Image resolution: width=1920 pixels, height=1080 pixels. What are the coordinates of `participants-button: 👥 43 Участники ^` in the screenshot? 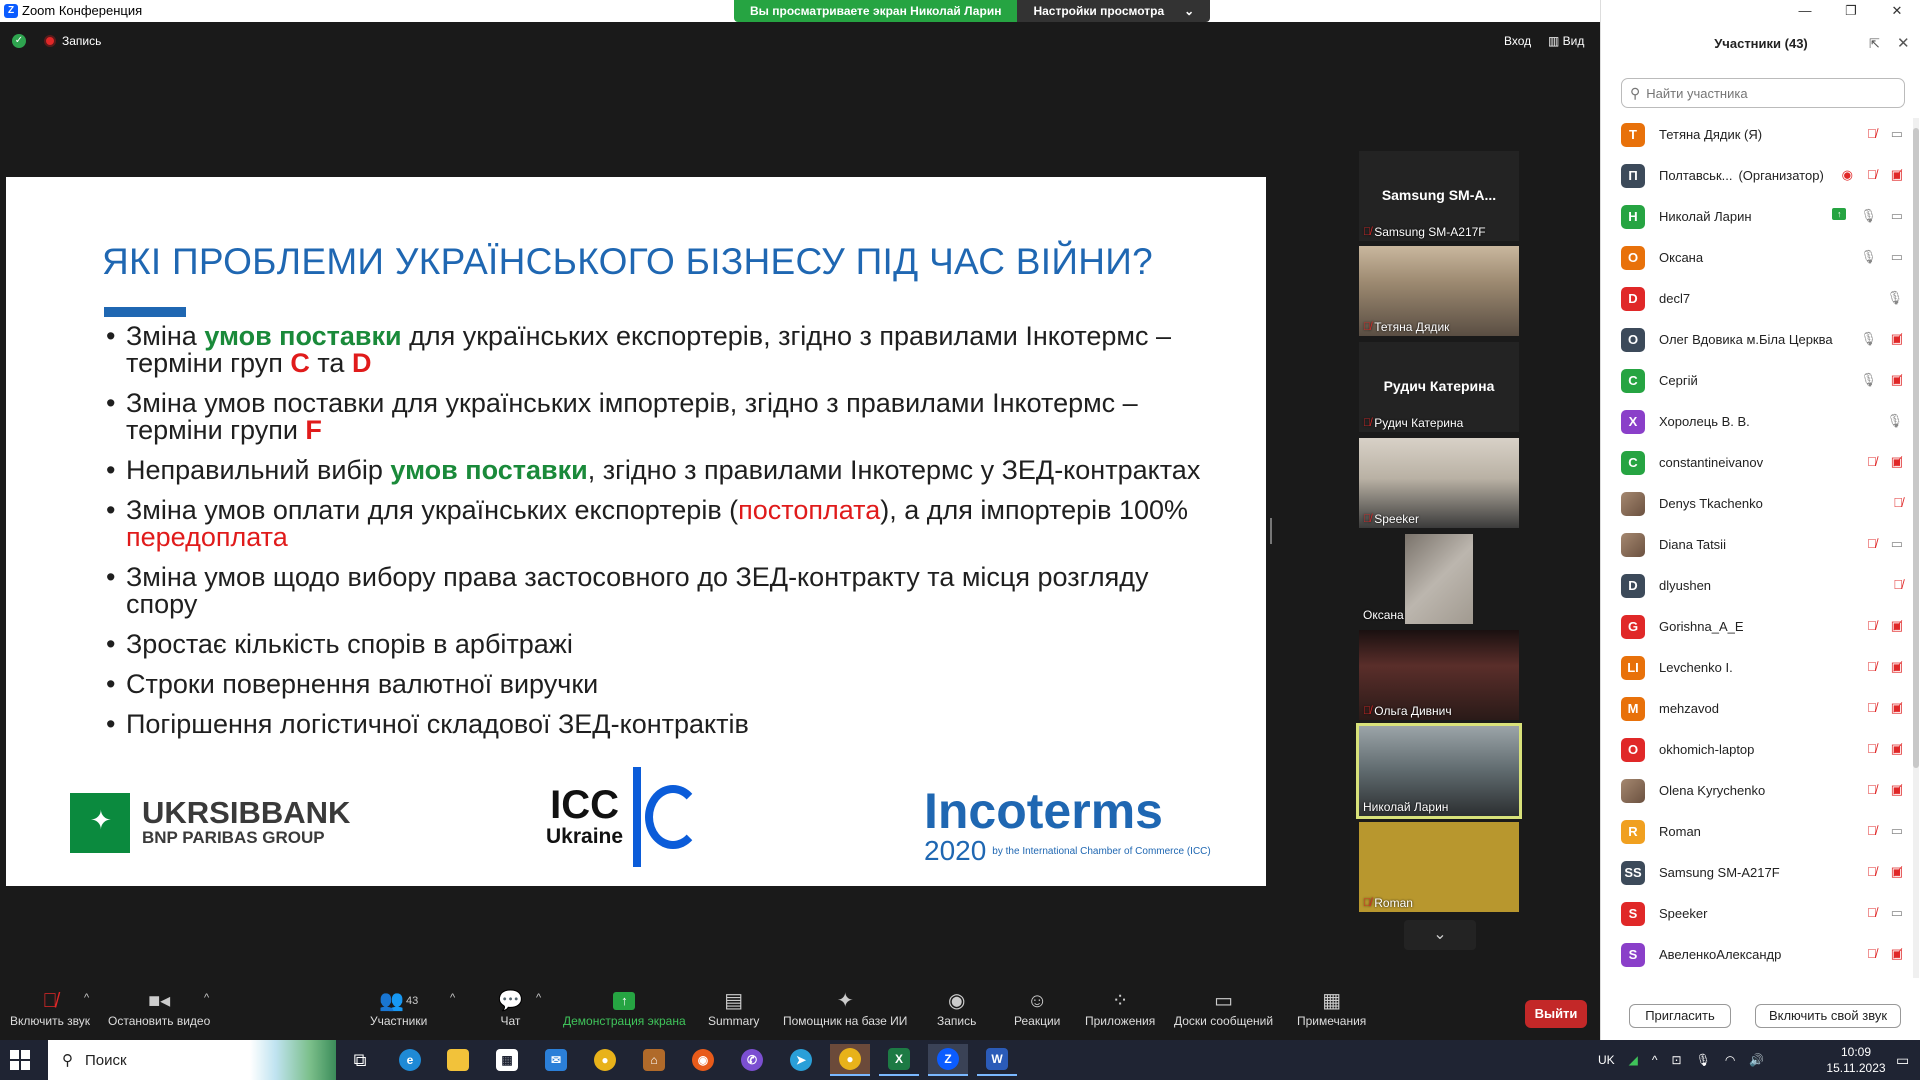 It's located at (412, 1008).